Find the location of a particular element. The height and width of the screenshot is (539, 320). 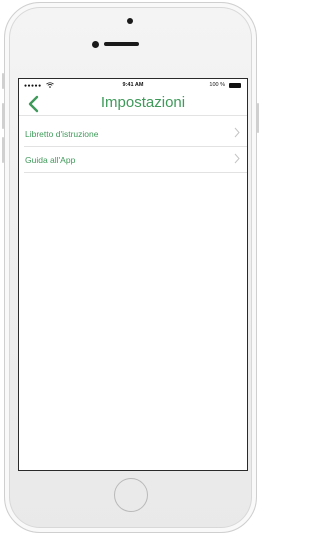

navigation-bar: Impostazioni is located at coordinates (133, 103).